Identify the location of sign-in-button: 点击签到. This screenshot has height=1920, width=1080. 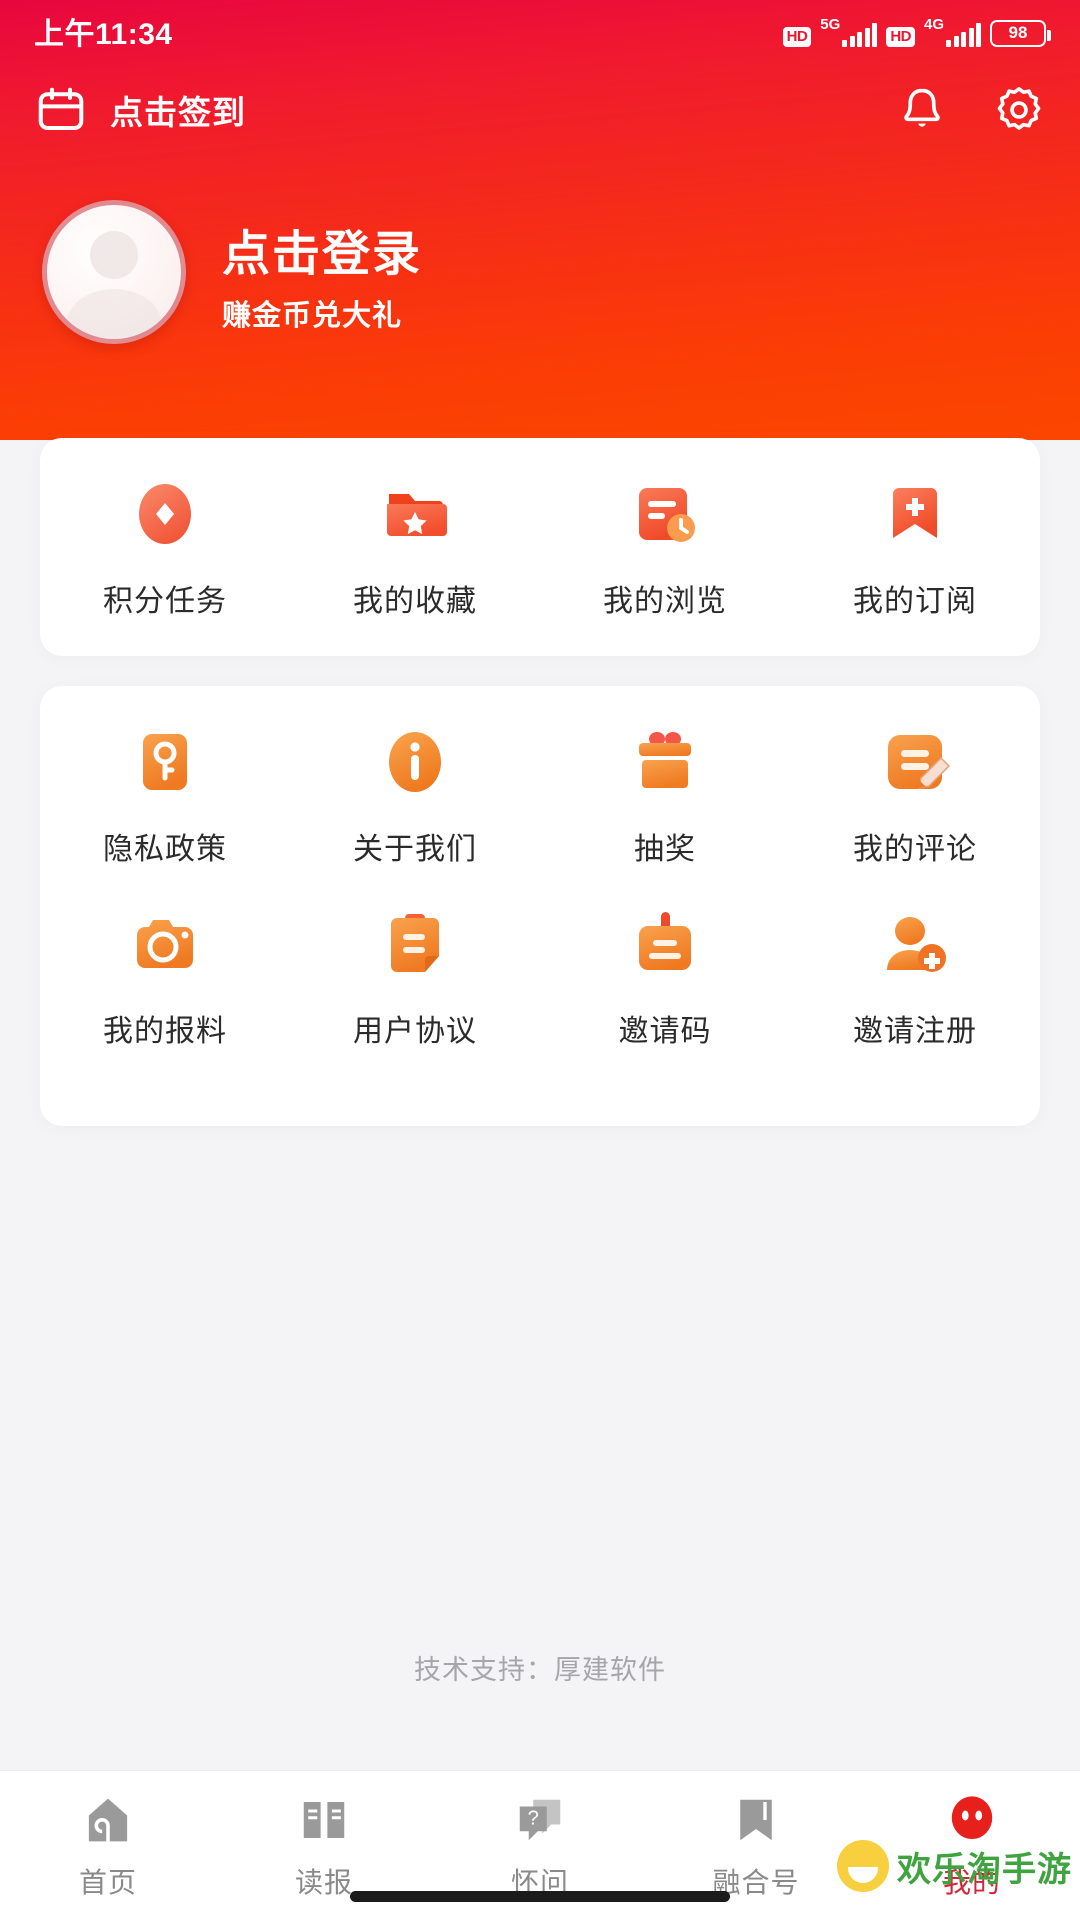
(140, 110).